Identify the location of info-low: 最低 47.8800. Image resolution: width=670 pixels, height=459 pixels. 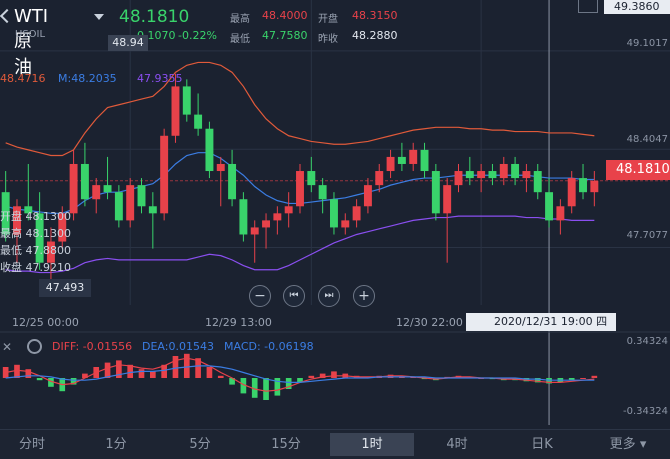
(35, 250).